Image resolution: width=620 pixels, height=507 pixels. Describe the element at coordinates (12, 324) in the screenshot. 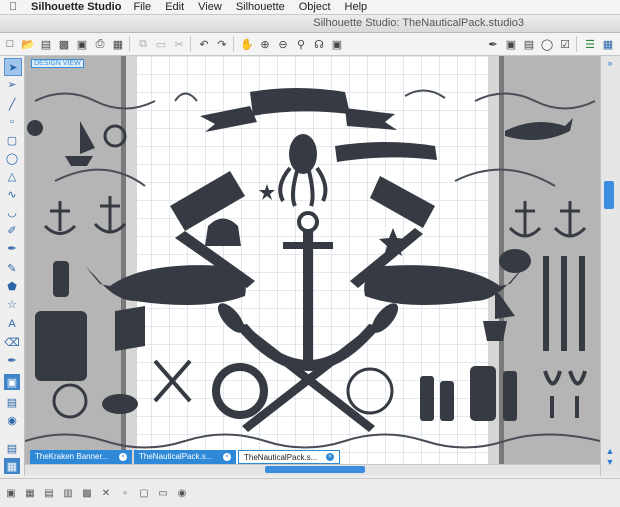

I see `text-tool-icon: A` at that location.